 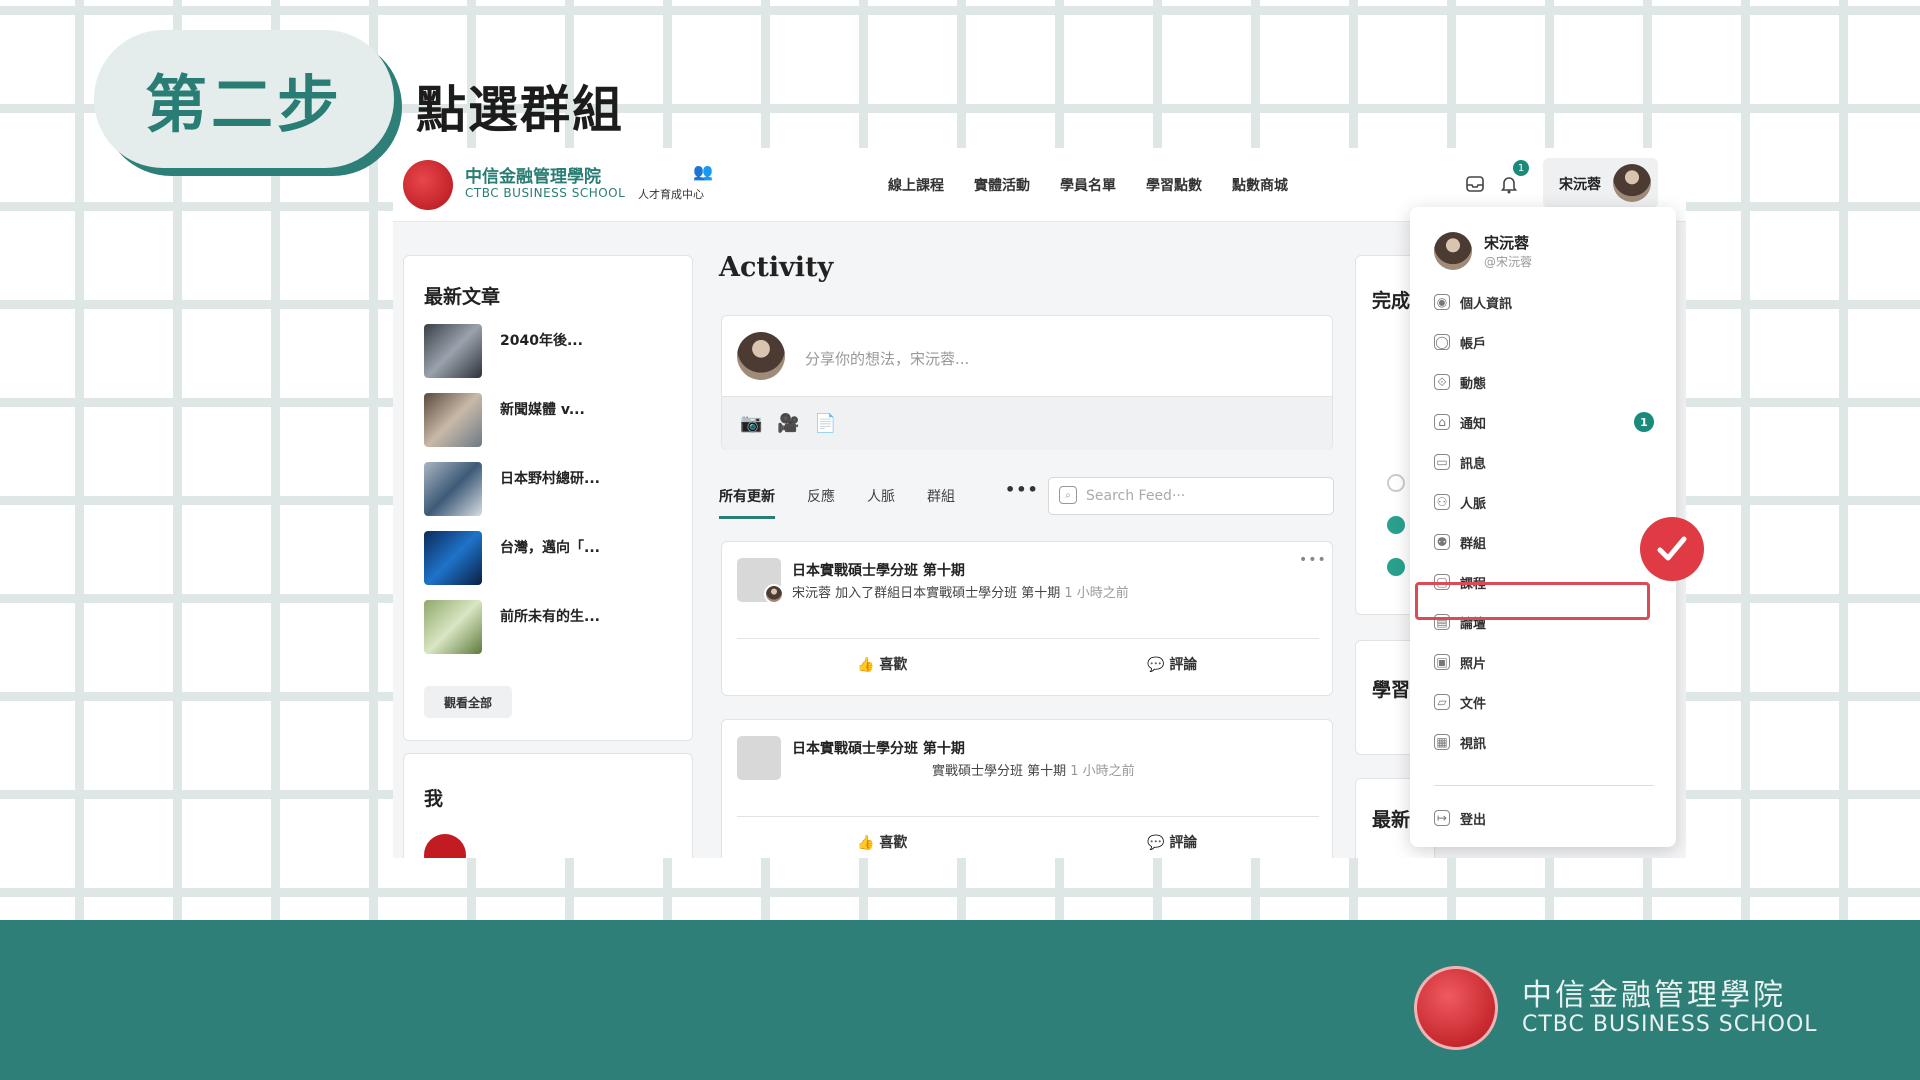 What do you see at coordinates (776, 267) in the screenshot?
I see `page-title: Activity` at bounding box center [776, 267].